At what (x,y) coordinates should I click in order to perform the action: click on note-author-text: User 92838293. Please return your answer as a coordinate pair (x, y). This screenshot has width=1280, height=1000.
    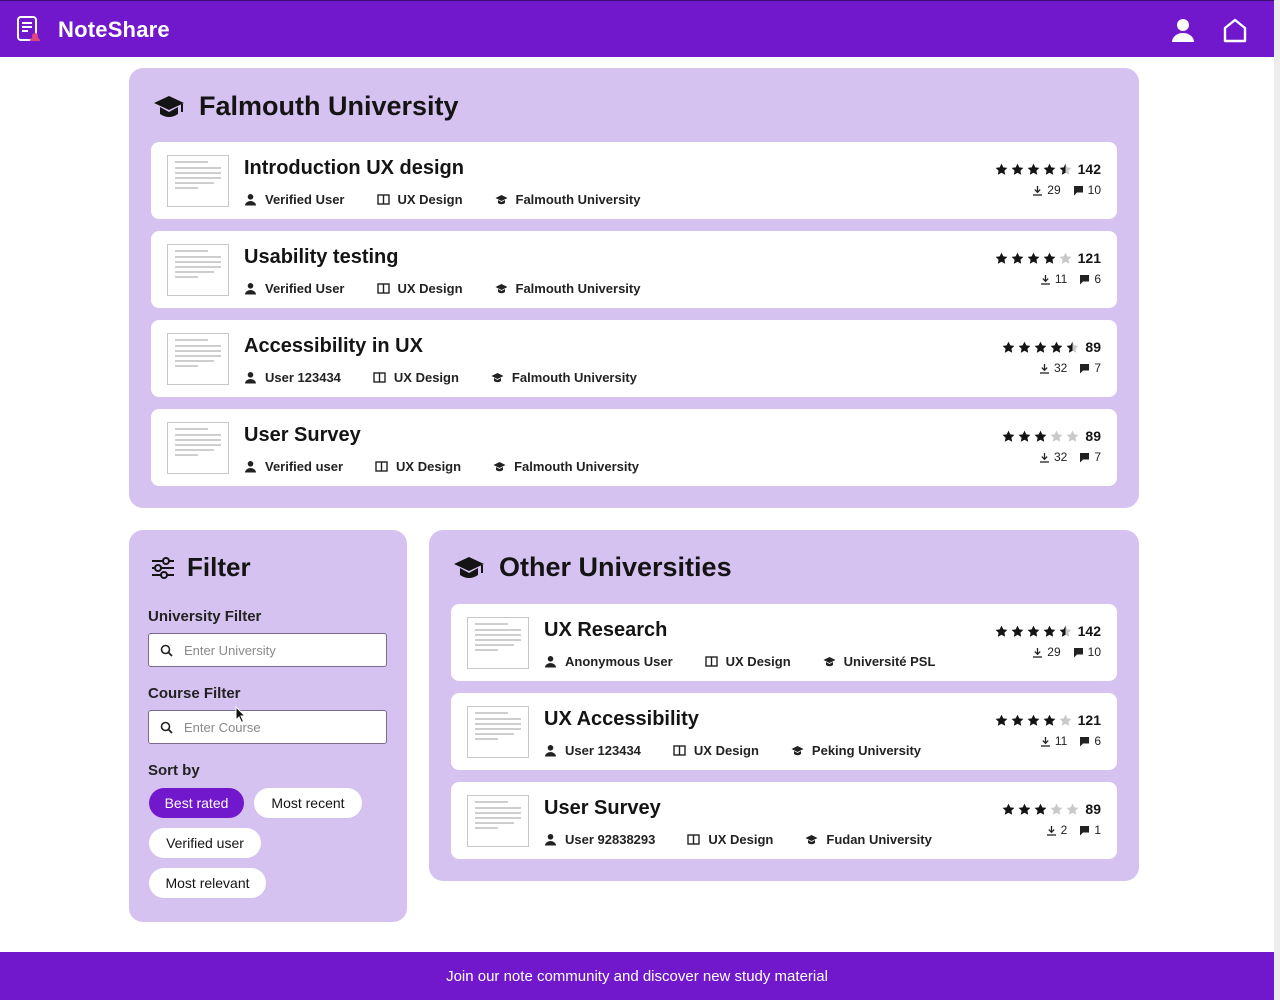
    Looking at the image, I should click on (610, 839).